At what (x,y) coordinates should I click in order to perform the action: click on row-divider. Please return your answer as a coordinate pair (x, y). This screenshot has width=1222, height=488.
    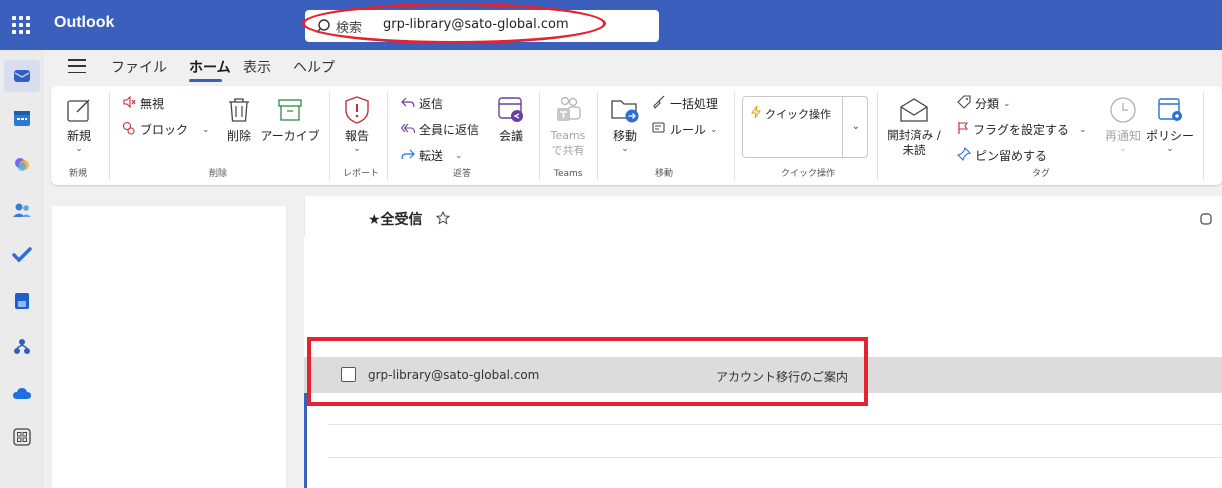
    Looking at the image, I should click on (723, 457).